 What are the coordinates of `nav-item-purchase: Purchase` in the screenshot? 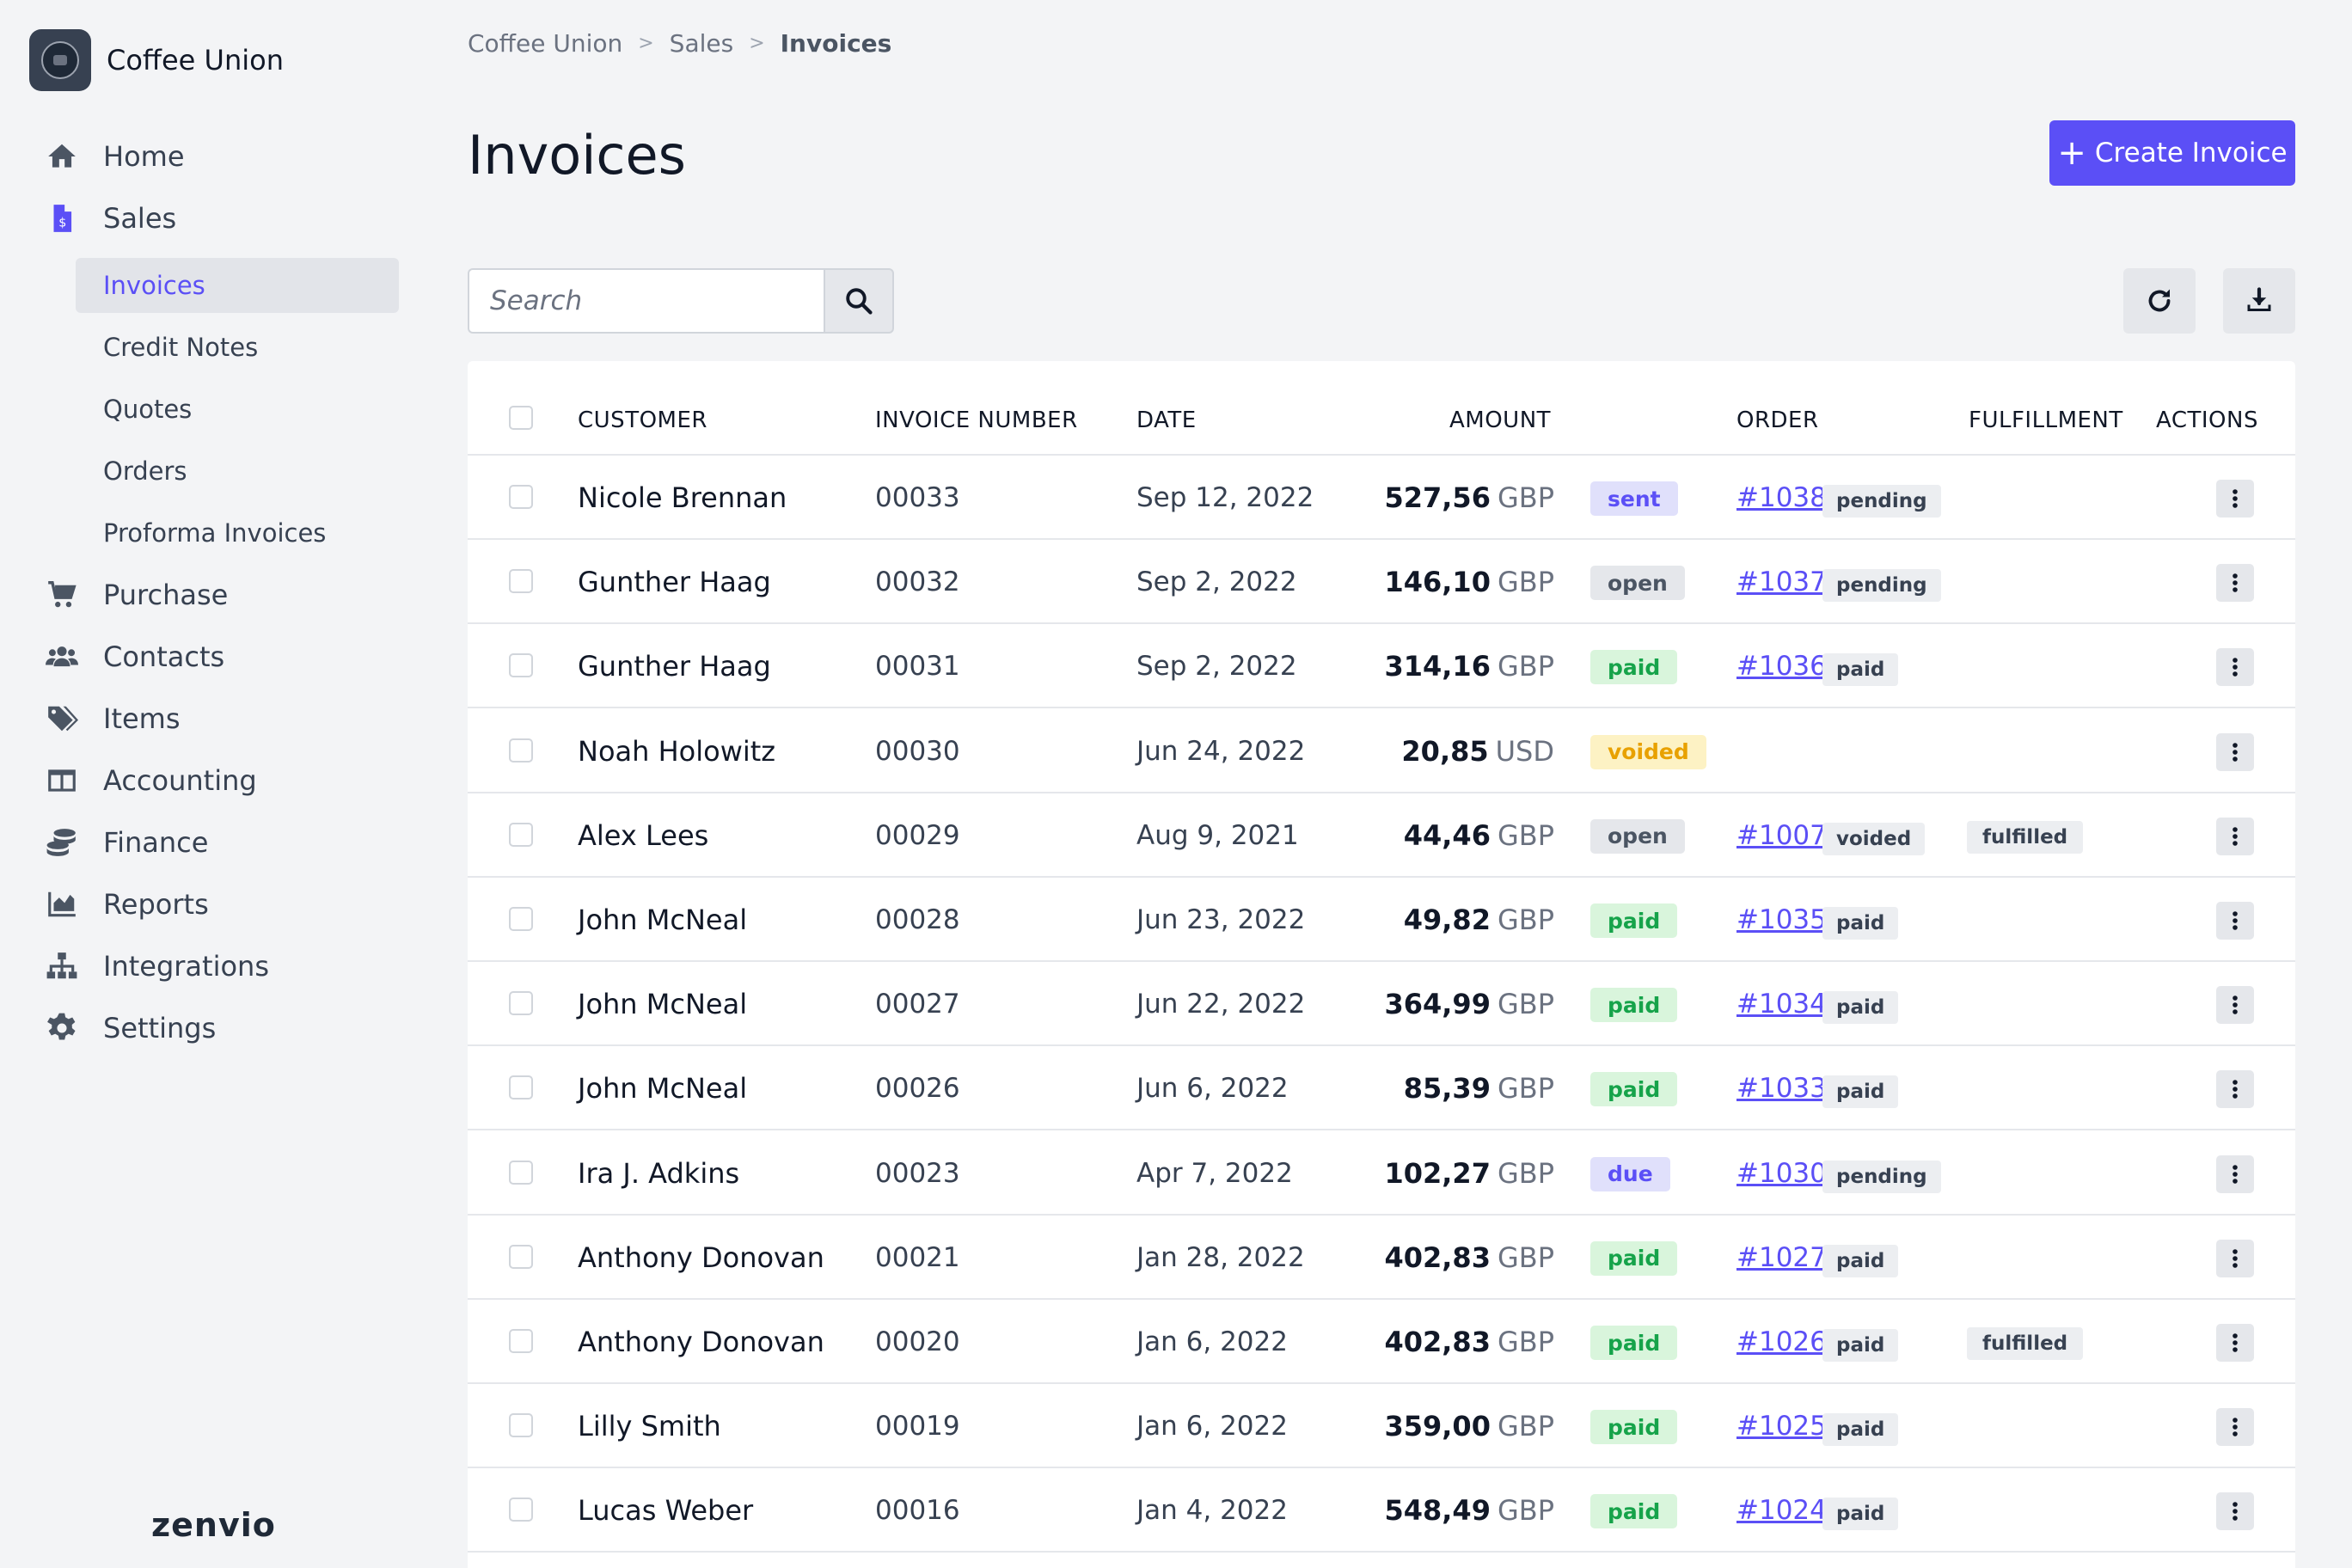 It's located at (135, 595).